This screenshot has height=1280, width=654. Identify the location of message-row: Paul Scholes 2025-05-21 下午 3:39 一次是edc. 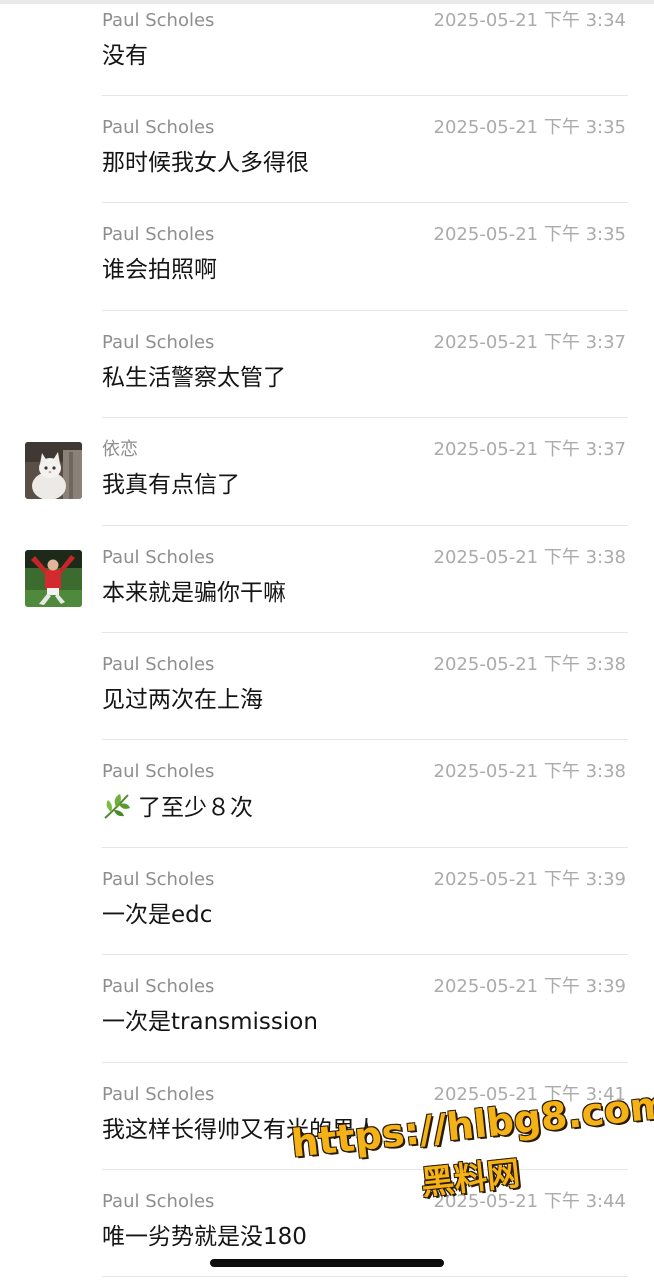
(327, 902).